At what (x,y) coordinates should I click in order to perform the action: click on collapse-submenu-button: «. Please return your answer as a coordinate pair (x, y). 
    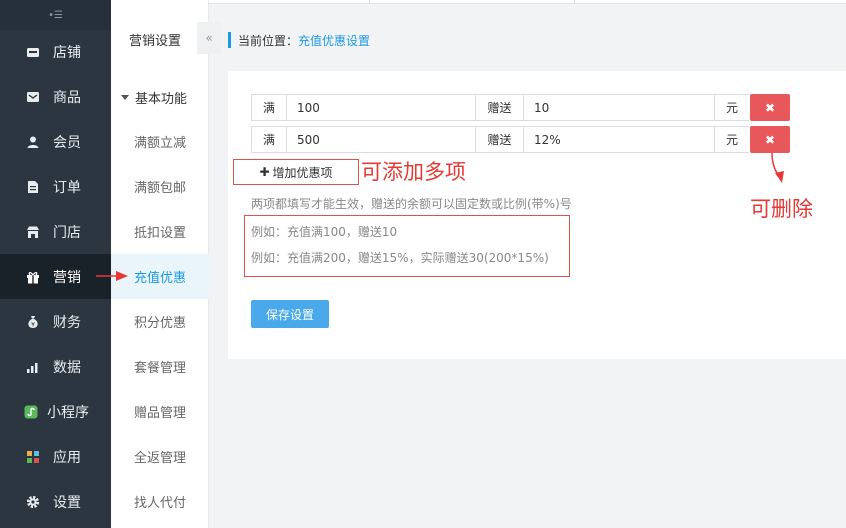
    Looking at the image, I should click on (209, 38).